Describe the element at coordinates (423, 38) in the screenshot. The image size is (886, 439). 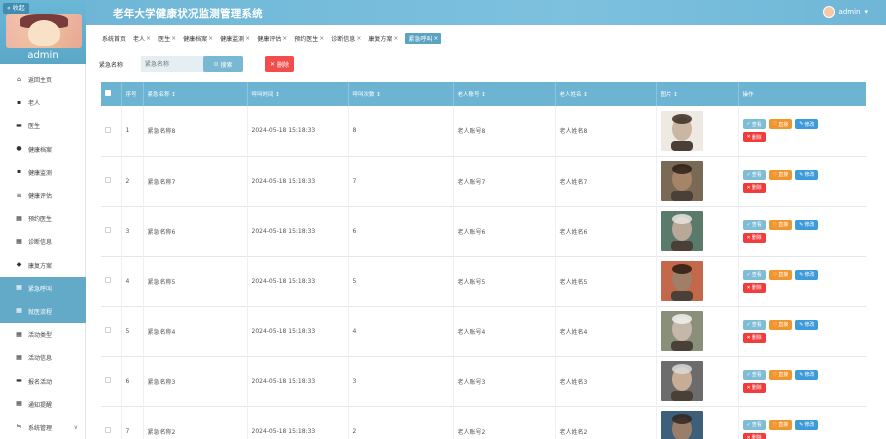
I see `tab: 紧急呼叫 ×` at that location.